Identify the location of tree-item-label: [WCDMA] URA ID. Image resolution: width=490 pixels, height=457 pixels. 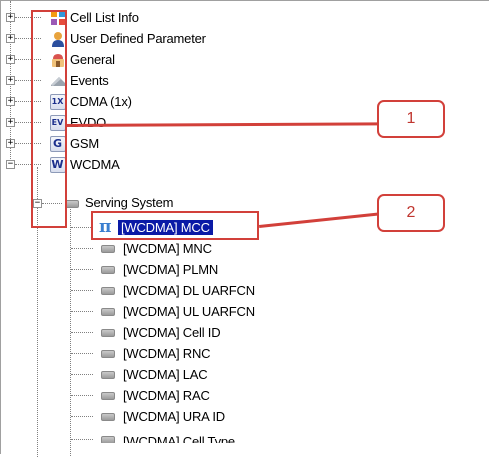
(174, 416).